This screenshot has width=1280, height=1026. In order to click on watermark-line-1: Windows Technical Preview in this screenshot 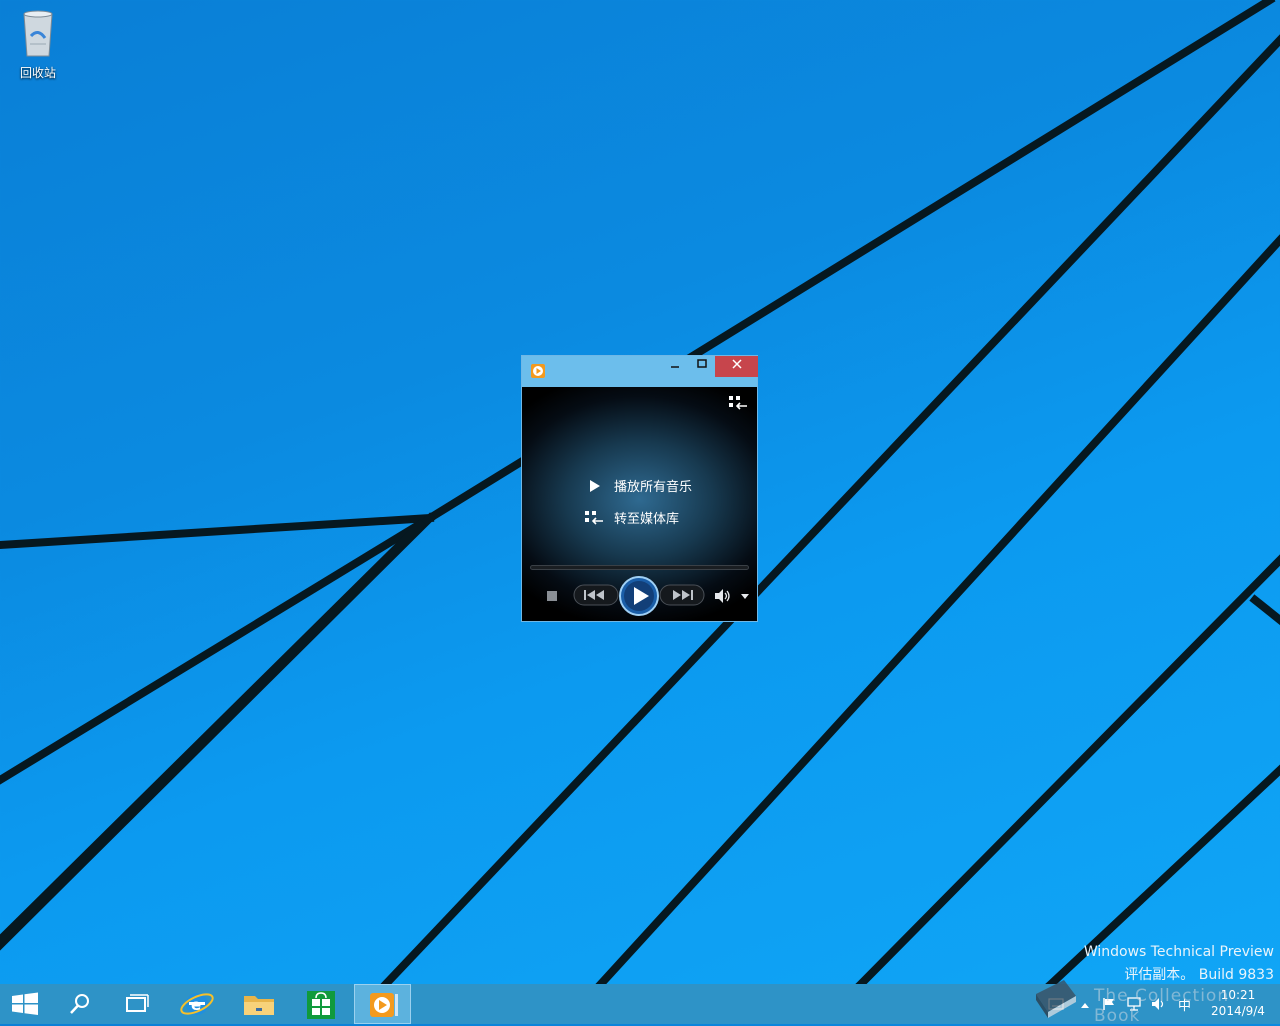, I will do `click(1178, 952)`.